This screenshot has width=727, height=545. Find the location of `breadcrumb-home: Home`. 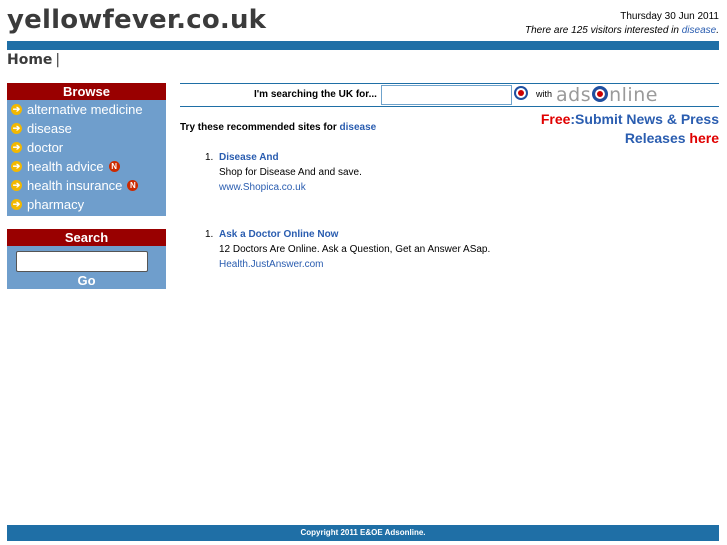

breadcrumb-home: Home is located at coordinates (29, 60).